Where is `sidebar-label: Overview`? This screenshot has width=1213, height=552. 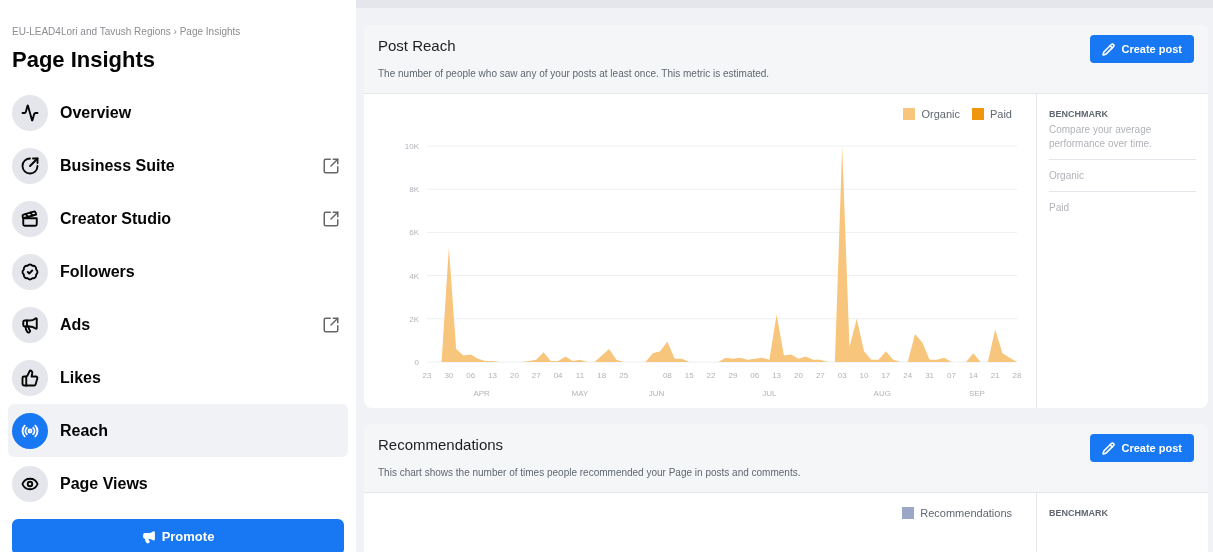 sidebar-label: Overview is located at coordinates (96, 112).